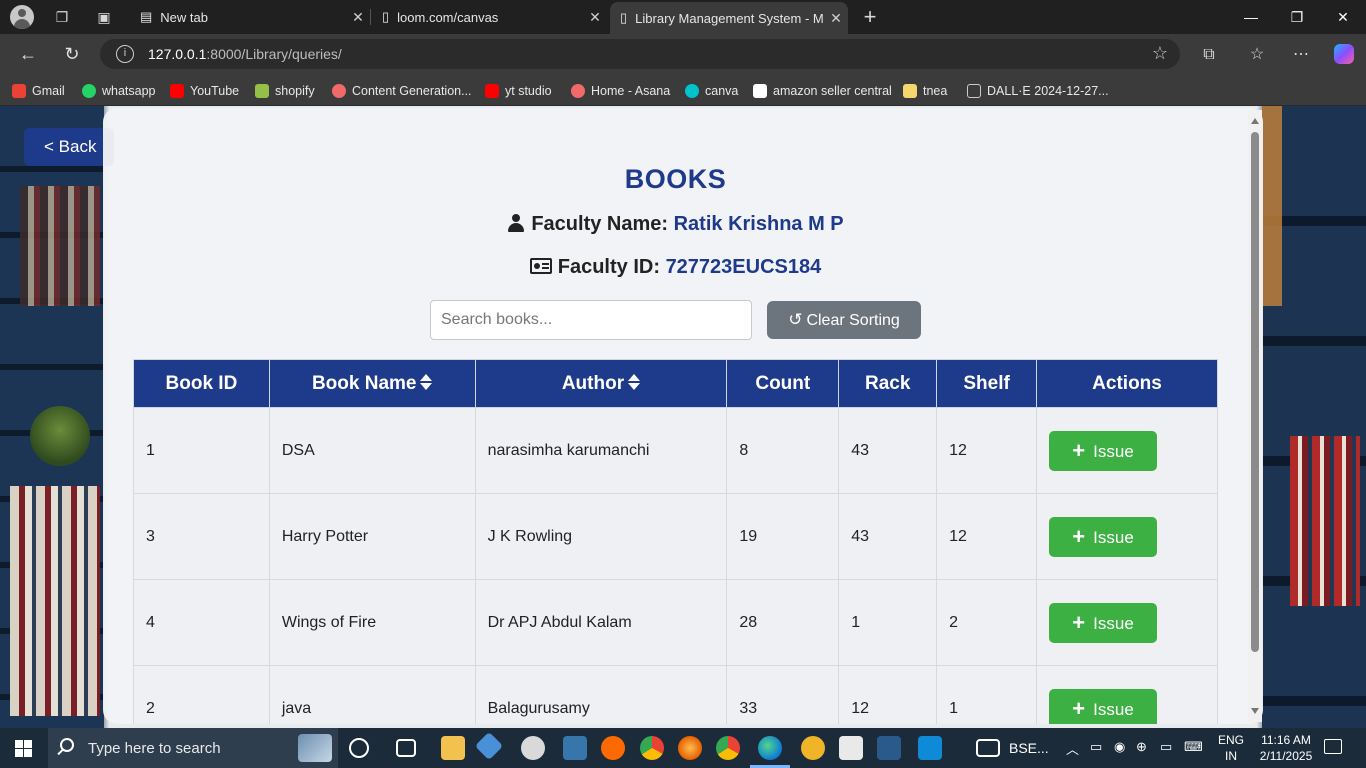 The width and height of the screenshot is (1366, 768). What do you see at coordinates (620, 91) in the screenshot?
I see `bookmark-asana: Home - Asana` at bounding box center [620, 91].